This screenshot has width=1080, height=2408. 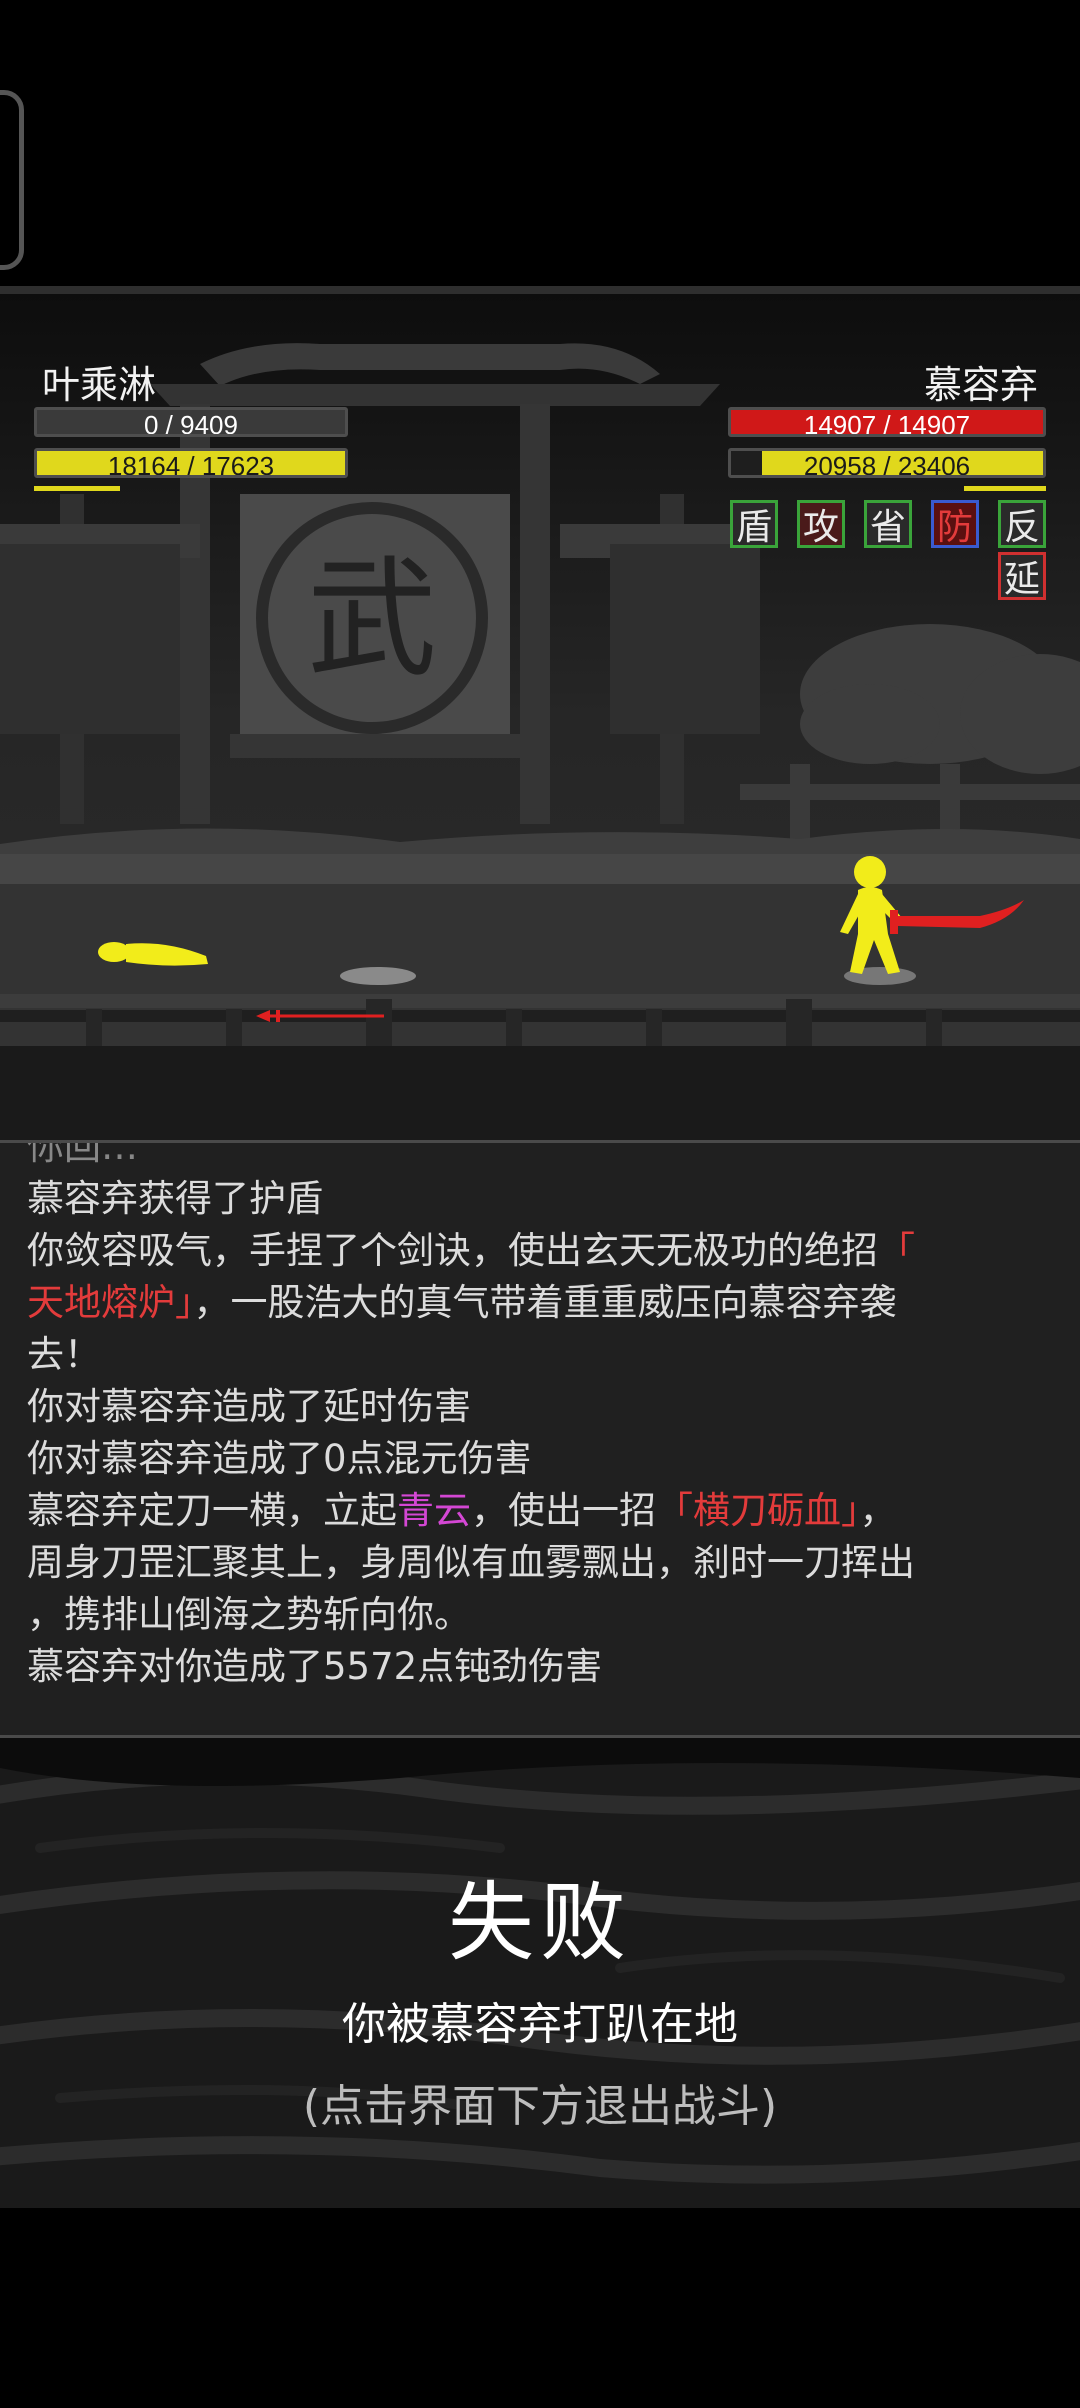 I want to click on log-line: 你敛容吸气，手捏了个剑诀，使出玄天无极功的绝招「, so click(x=538, y=1251).